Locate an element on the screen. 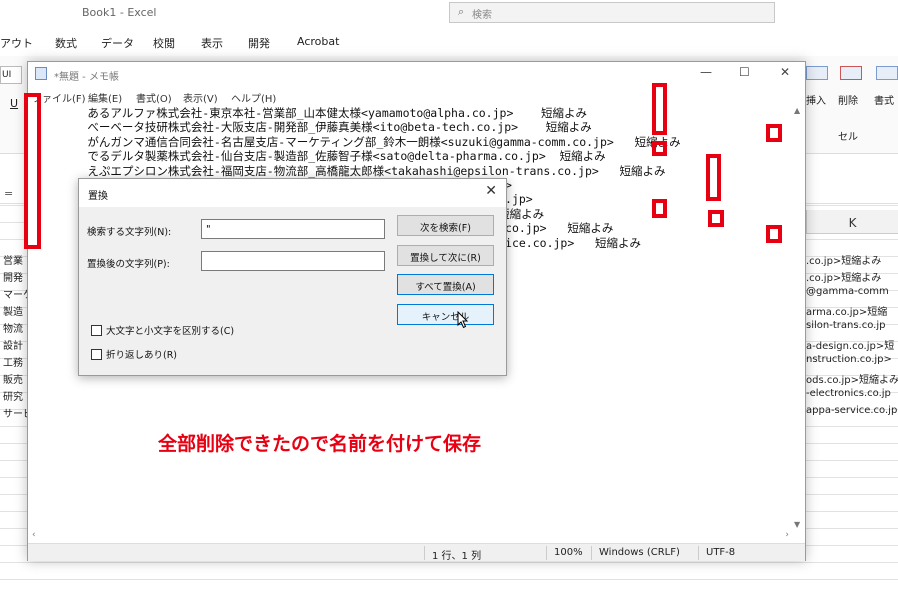 The width and height of the screenshot is (898, 591). excel-cell: 開発 is located at coordinates (13, 276).